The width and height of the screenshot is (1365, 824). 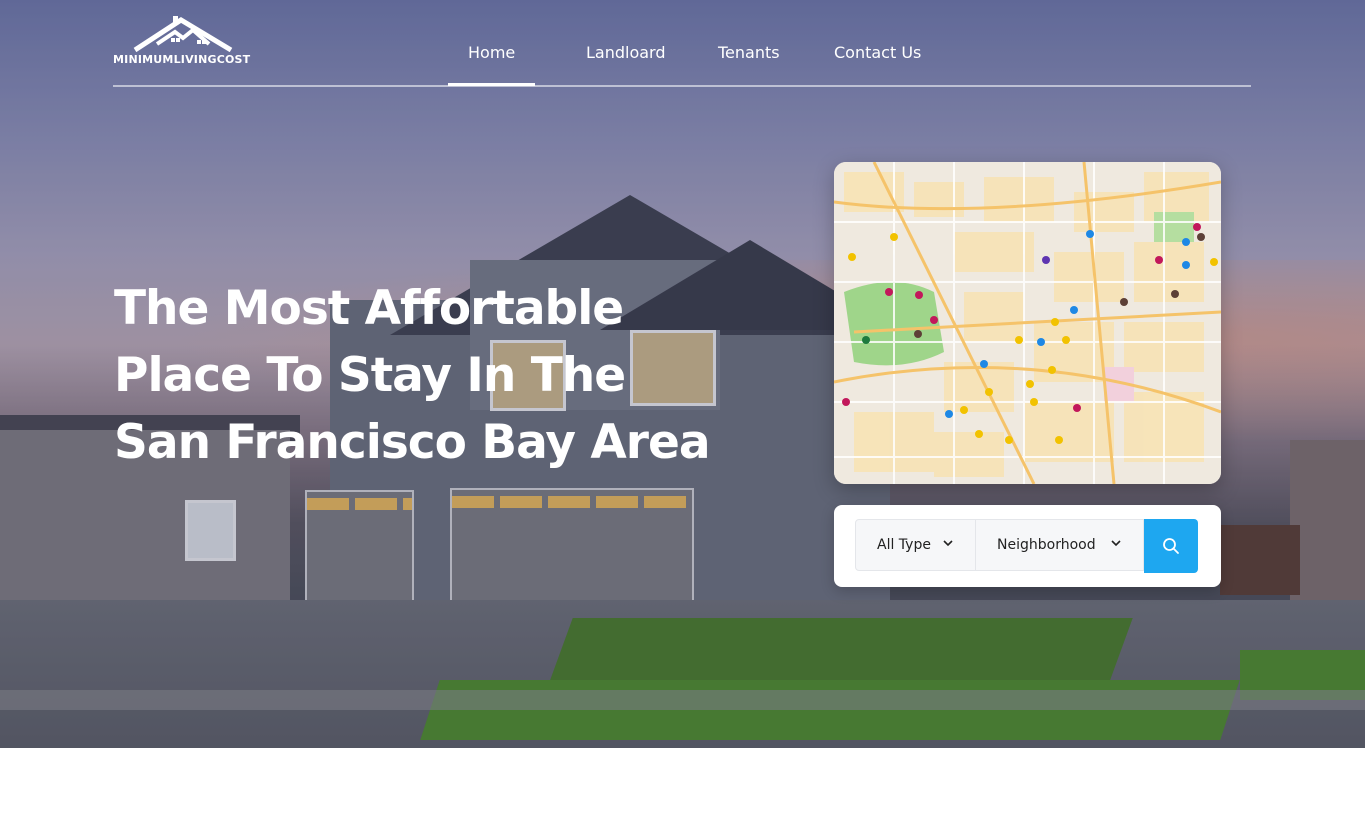 I want to click on hero-headline-line: The Most Affortable, so click(x=369, y=308).